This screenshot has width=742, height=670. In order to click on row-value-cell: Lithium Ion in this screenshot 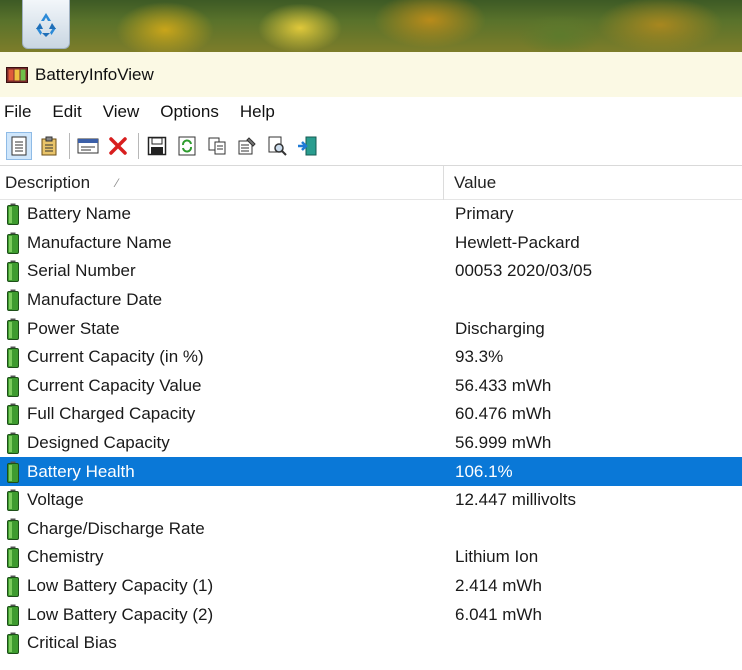, I will do `click(491, 557)`.